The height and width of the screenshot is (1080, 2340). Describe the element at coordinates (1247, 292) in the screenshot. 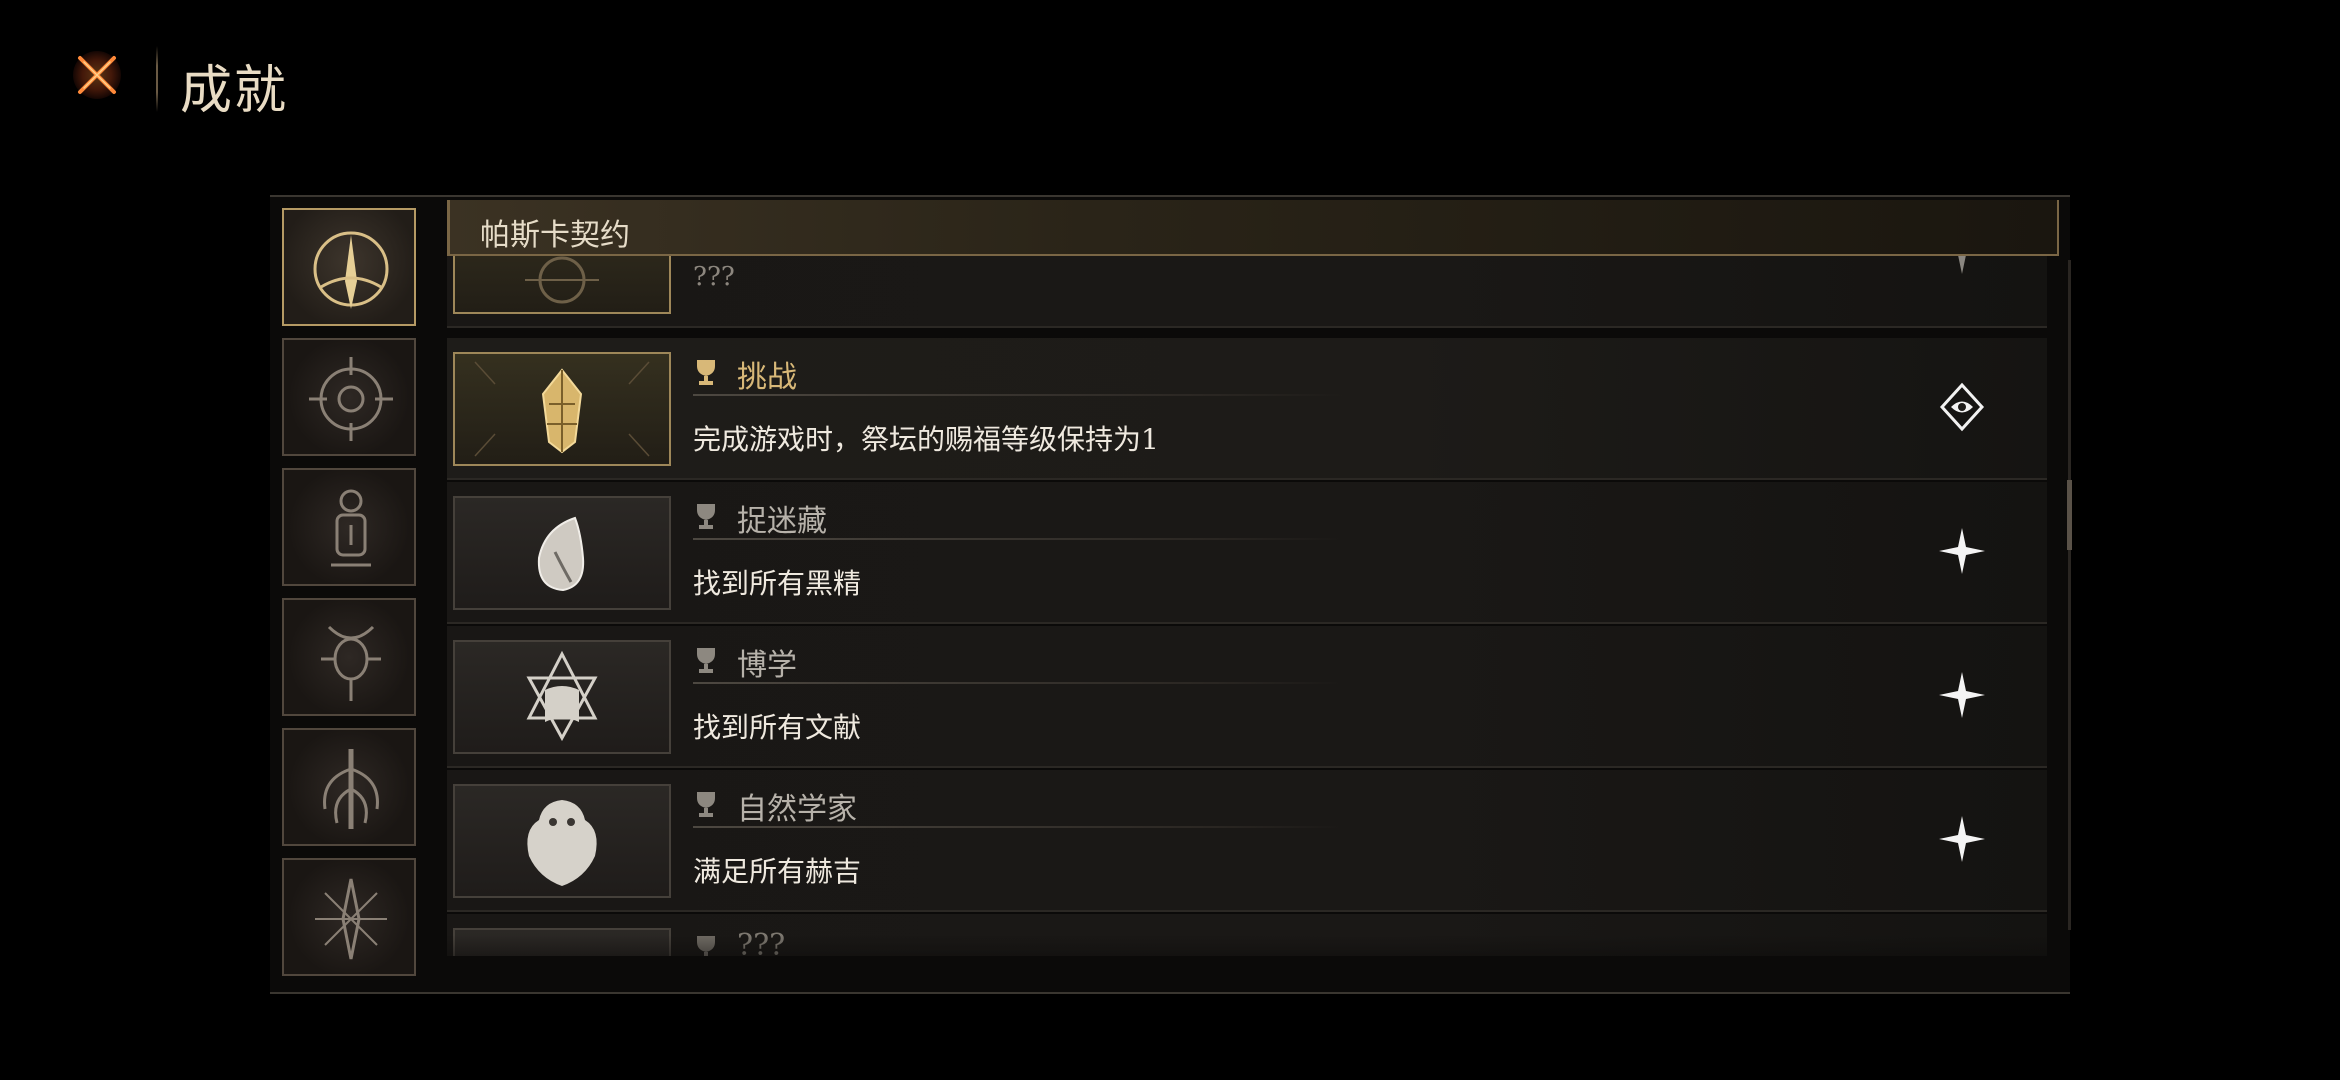

I see `list-item: ???` at that location.